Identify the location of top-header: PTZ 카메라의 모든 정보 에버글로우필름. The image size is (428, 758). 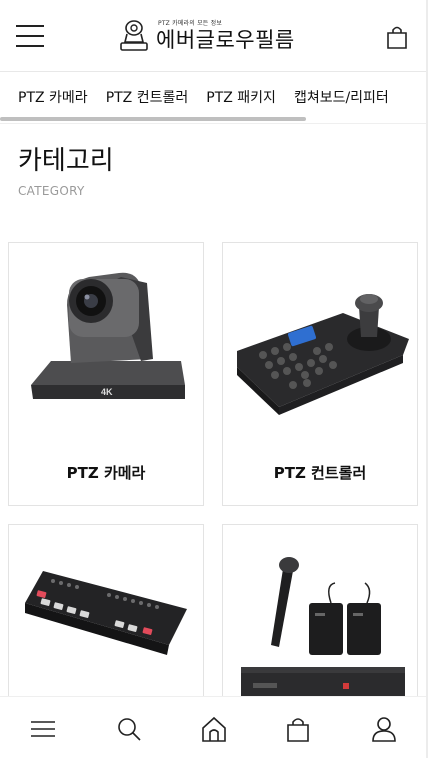
(214, 36).